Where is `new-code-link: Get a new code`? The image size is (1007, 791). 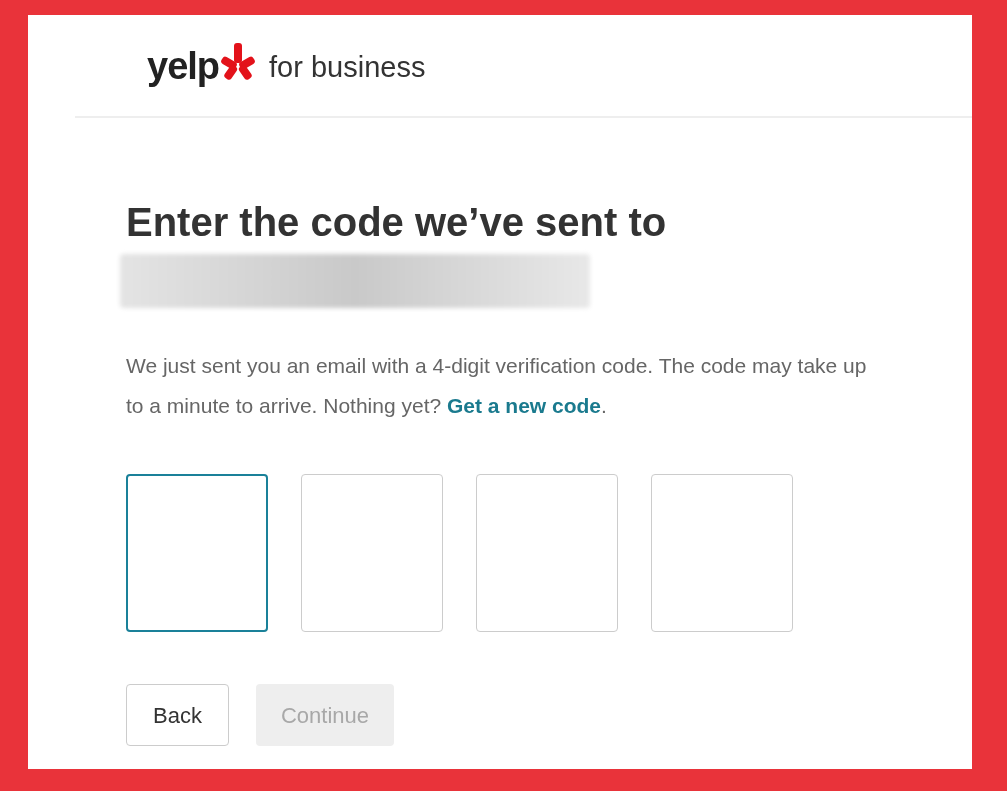
new-code-link: Get a new code is located at coordinates (524, 405).